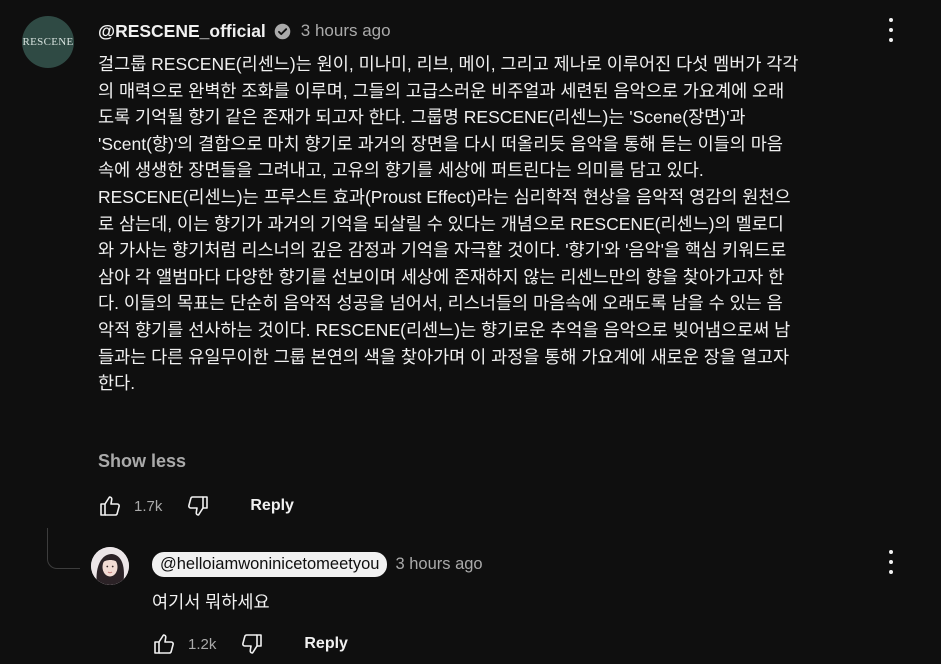 The image size is (941, 664). I want to click on avatar-logo-text: RESCENE, so click(48, 42).